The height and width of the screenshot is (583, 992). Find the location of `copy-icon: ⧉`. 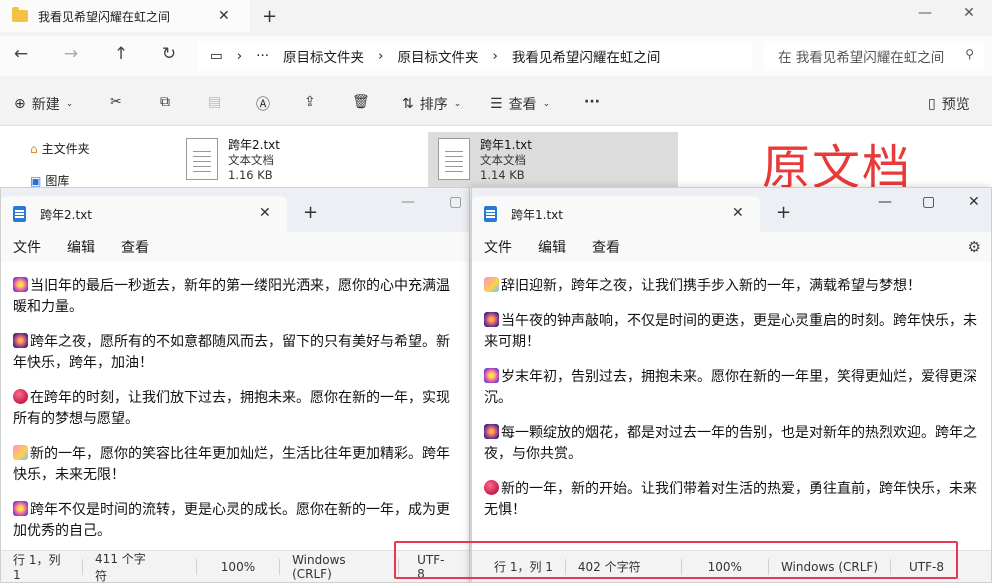

copy-icon: ⧉ is located at coordinates (165, 102).